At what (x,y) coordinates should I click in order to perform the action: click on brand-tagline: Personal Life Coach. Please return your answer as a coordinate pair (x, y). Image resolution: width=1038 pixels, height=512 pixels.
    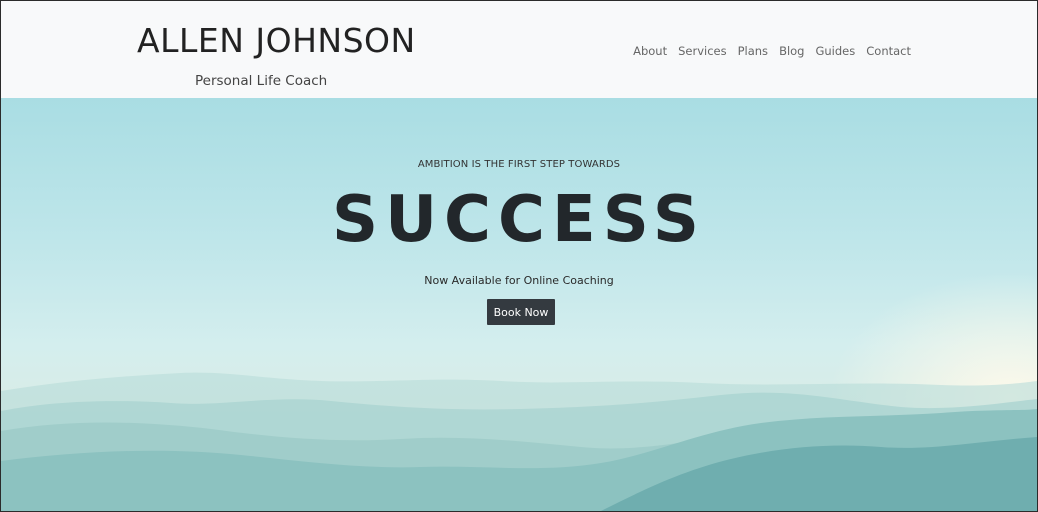
    Looking at the image, I should click on (261, 81).